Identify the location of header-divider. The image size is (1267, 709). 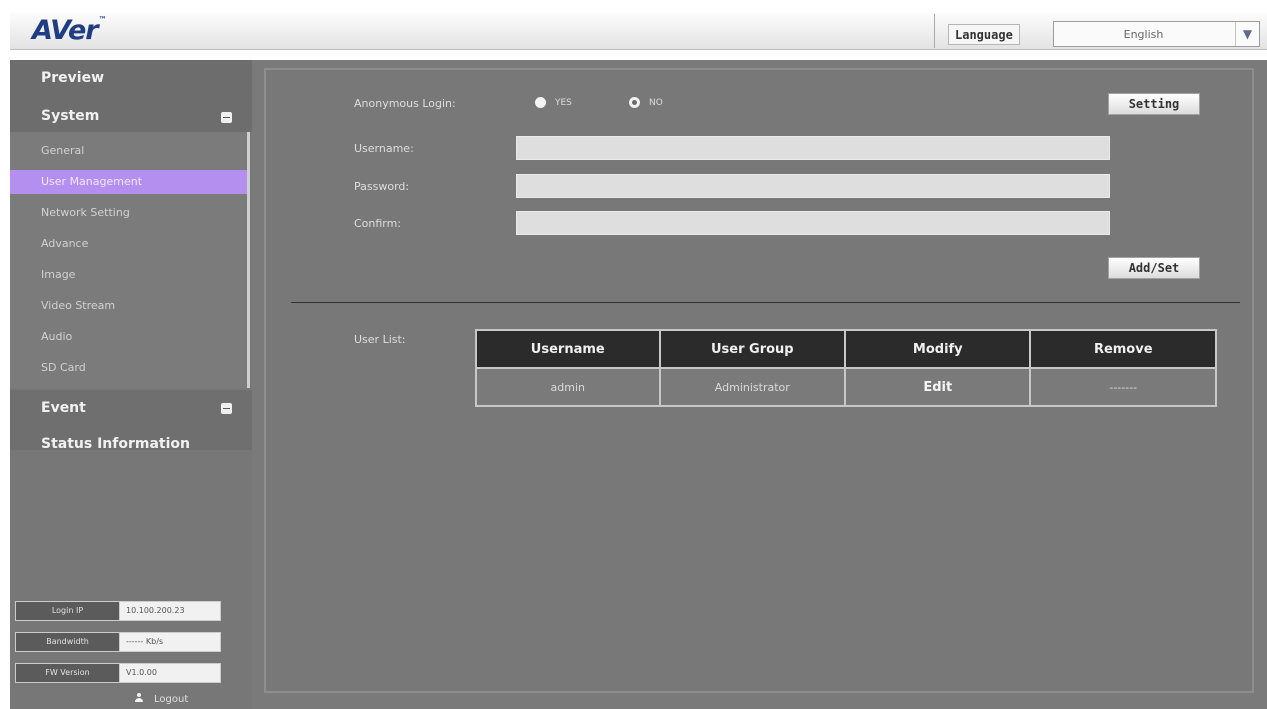
(934, 31).